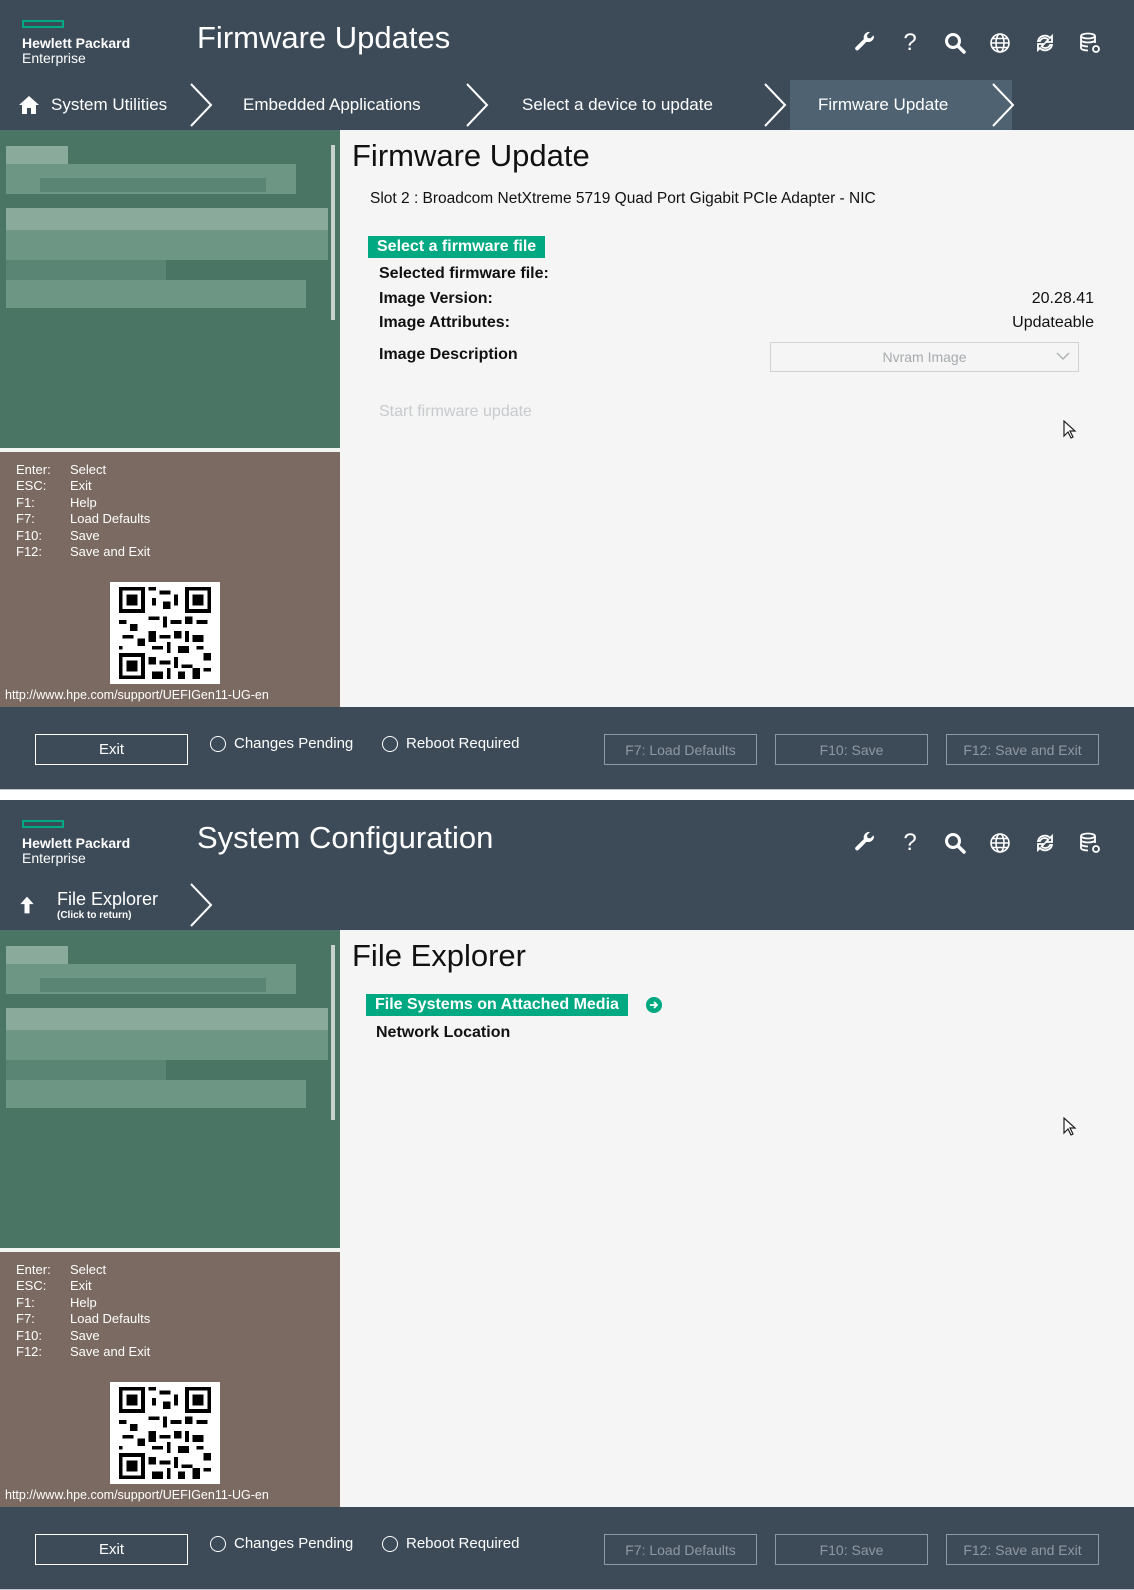 The width and height of the screenshot is (1134, 1590). Describe the element at coordinates (436, 298) in the screenshot. I see `image-version-label: Image Version:` at that location.